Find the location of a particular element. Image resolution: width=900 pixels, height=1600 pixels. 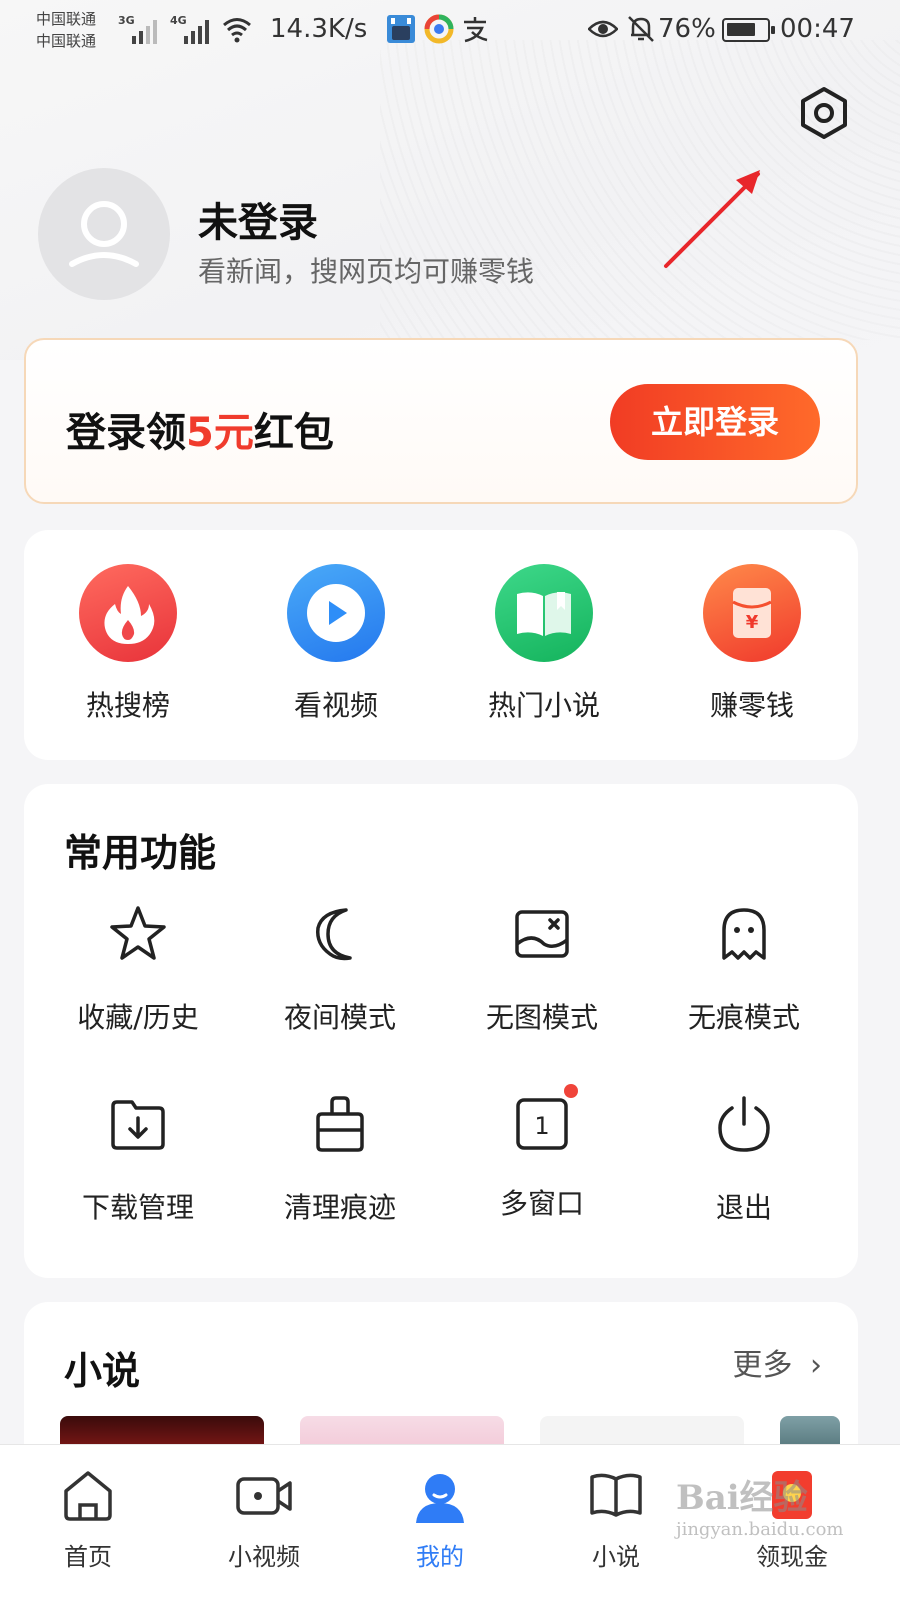

annotation-arrow is located at coordinates (712, 219).